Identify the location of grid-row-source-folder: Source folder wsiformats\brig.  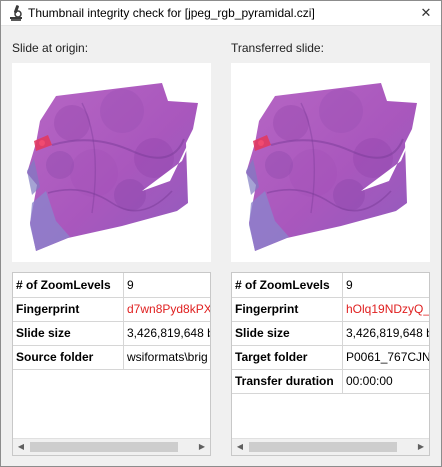
(111, 357).